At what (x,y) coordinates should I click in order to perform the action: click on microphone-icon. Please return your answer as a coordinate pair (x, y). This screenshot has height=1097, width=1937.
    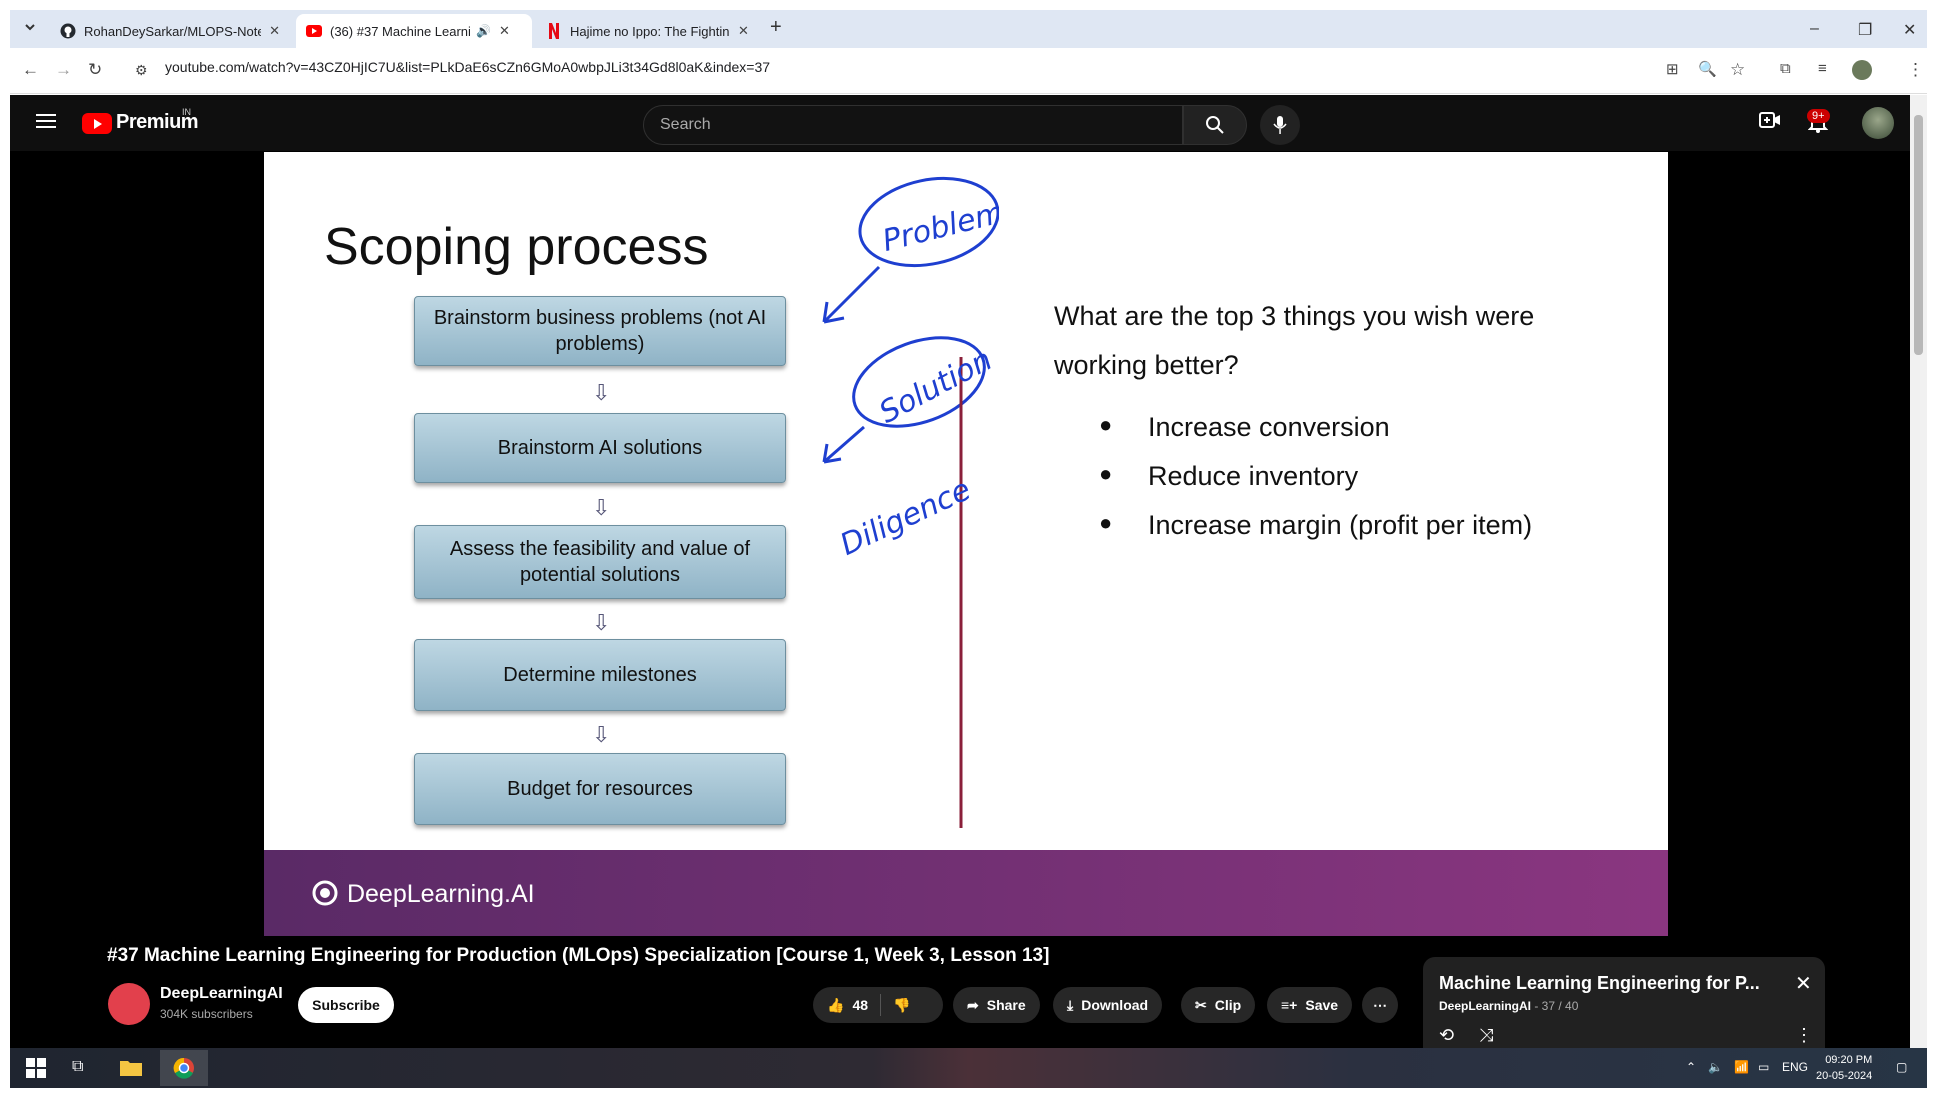
    Looking at the image, I should click on (1280, 125).